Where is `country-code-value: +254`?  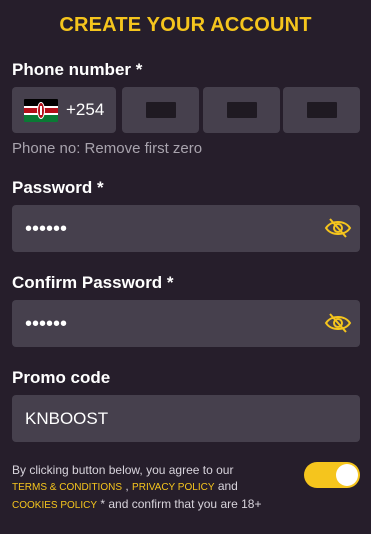
country-code-value: +254 is located at coordinates (85, 109).